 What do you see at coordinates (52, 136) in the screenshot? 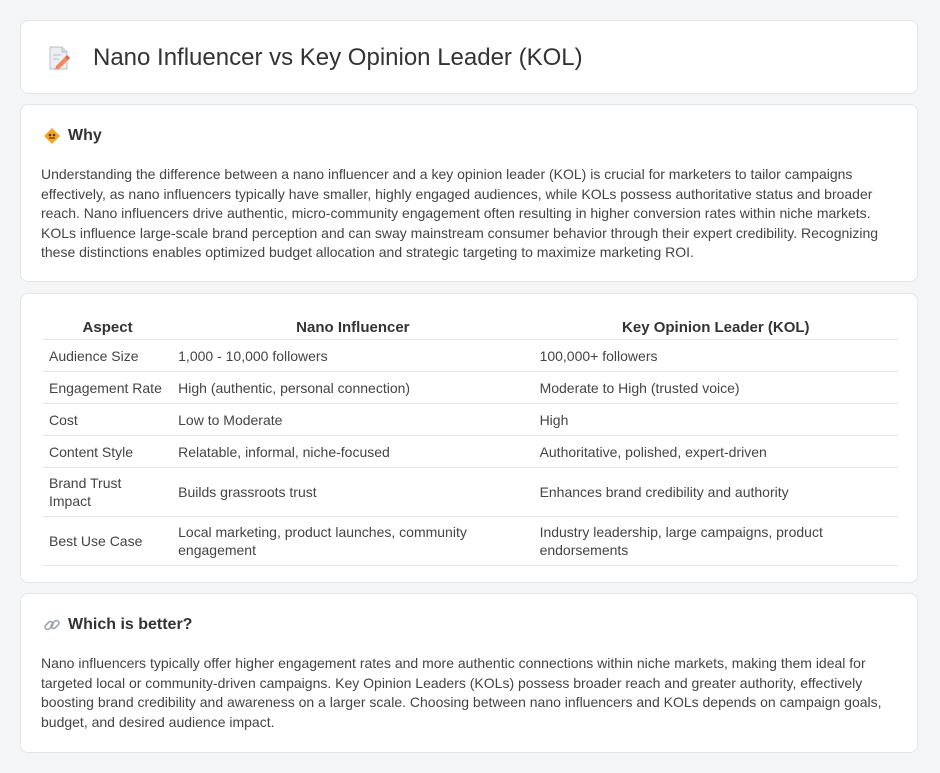
I see `diamond-sign-icon` at bounding box center [52, 136].